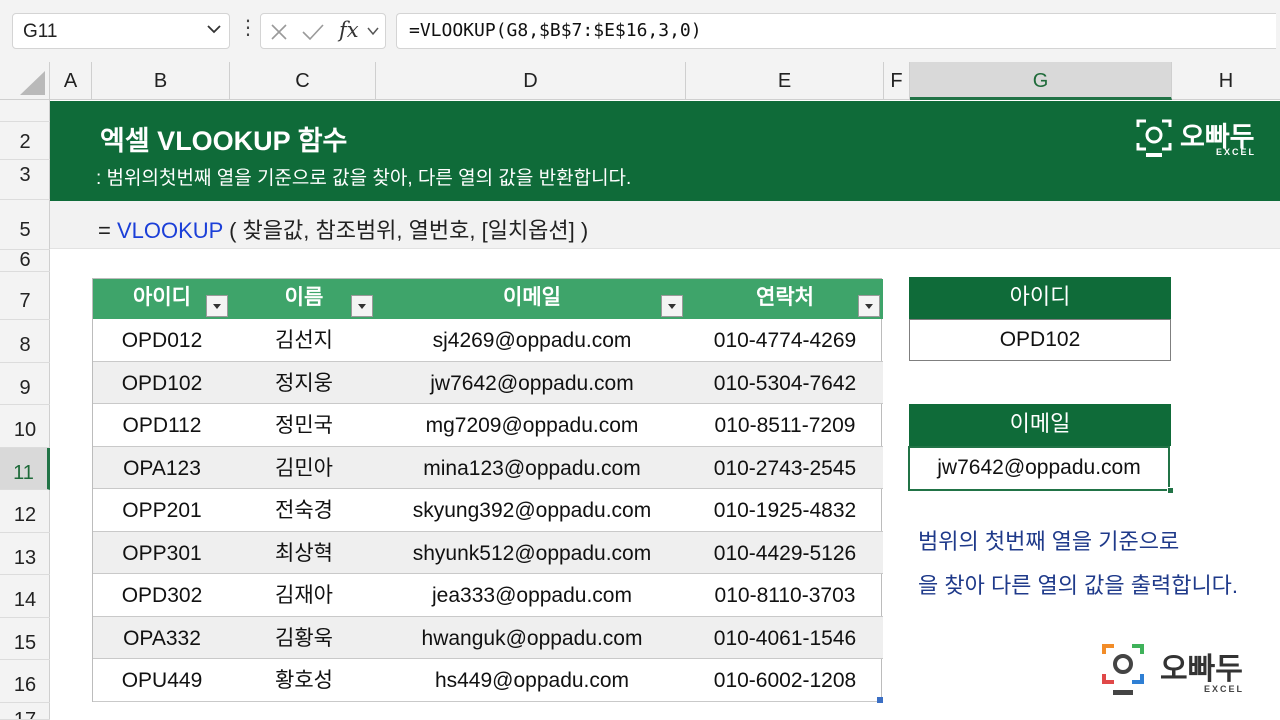  Describe the element at coordinates (532, 638) in the screenshot. I see `cell-email: hwanguk@oppadu.com` at that location.